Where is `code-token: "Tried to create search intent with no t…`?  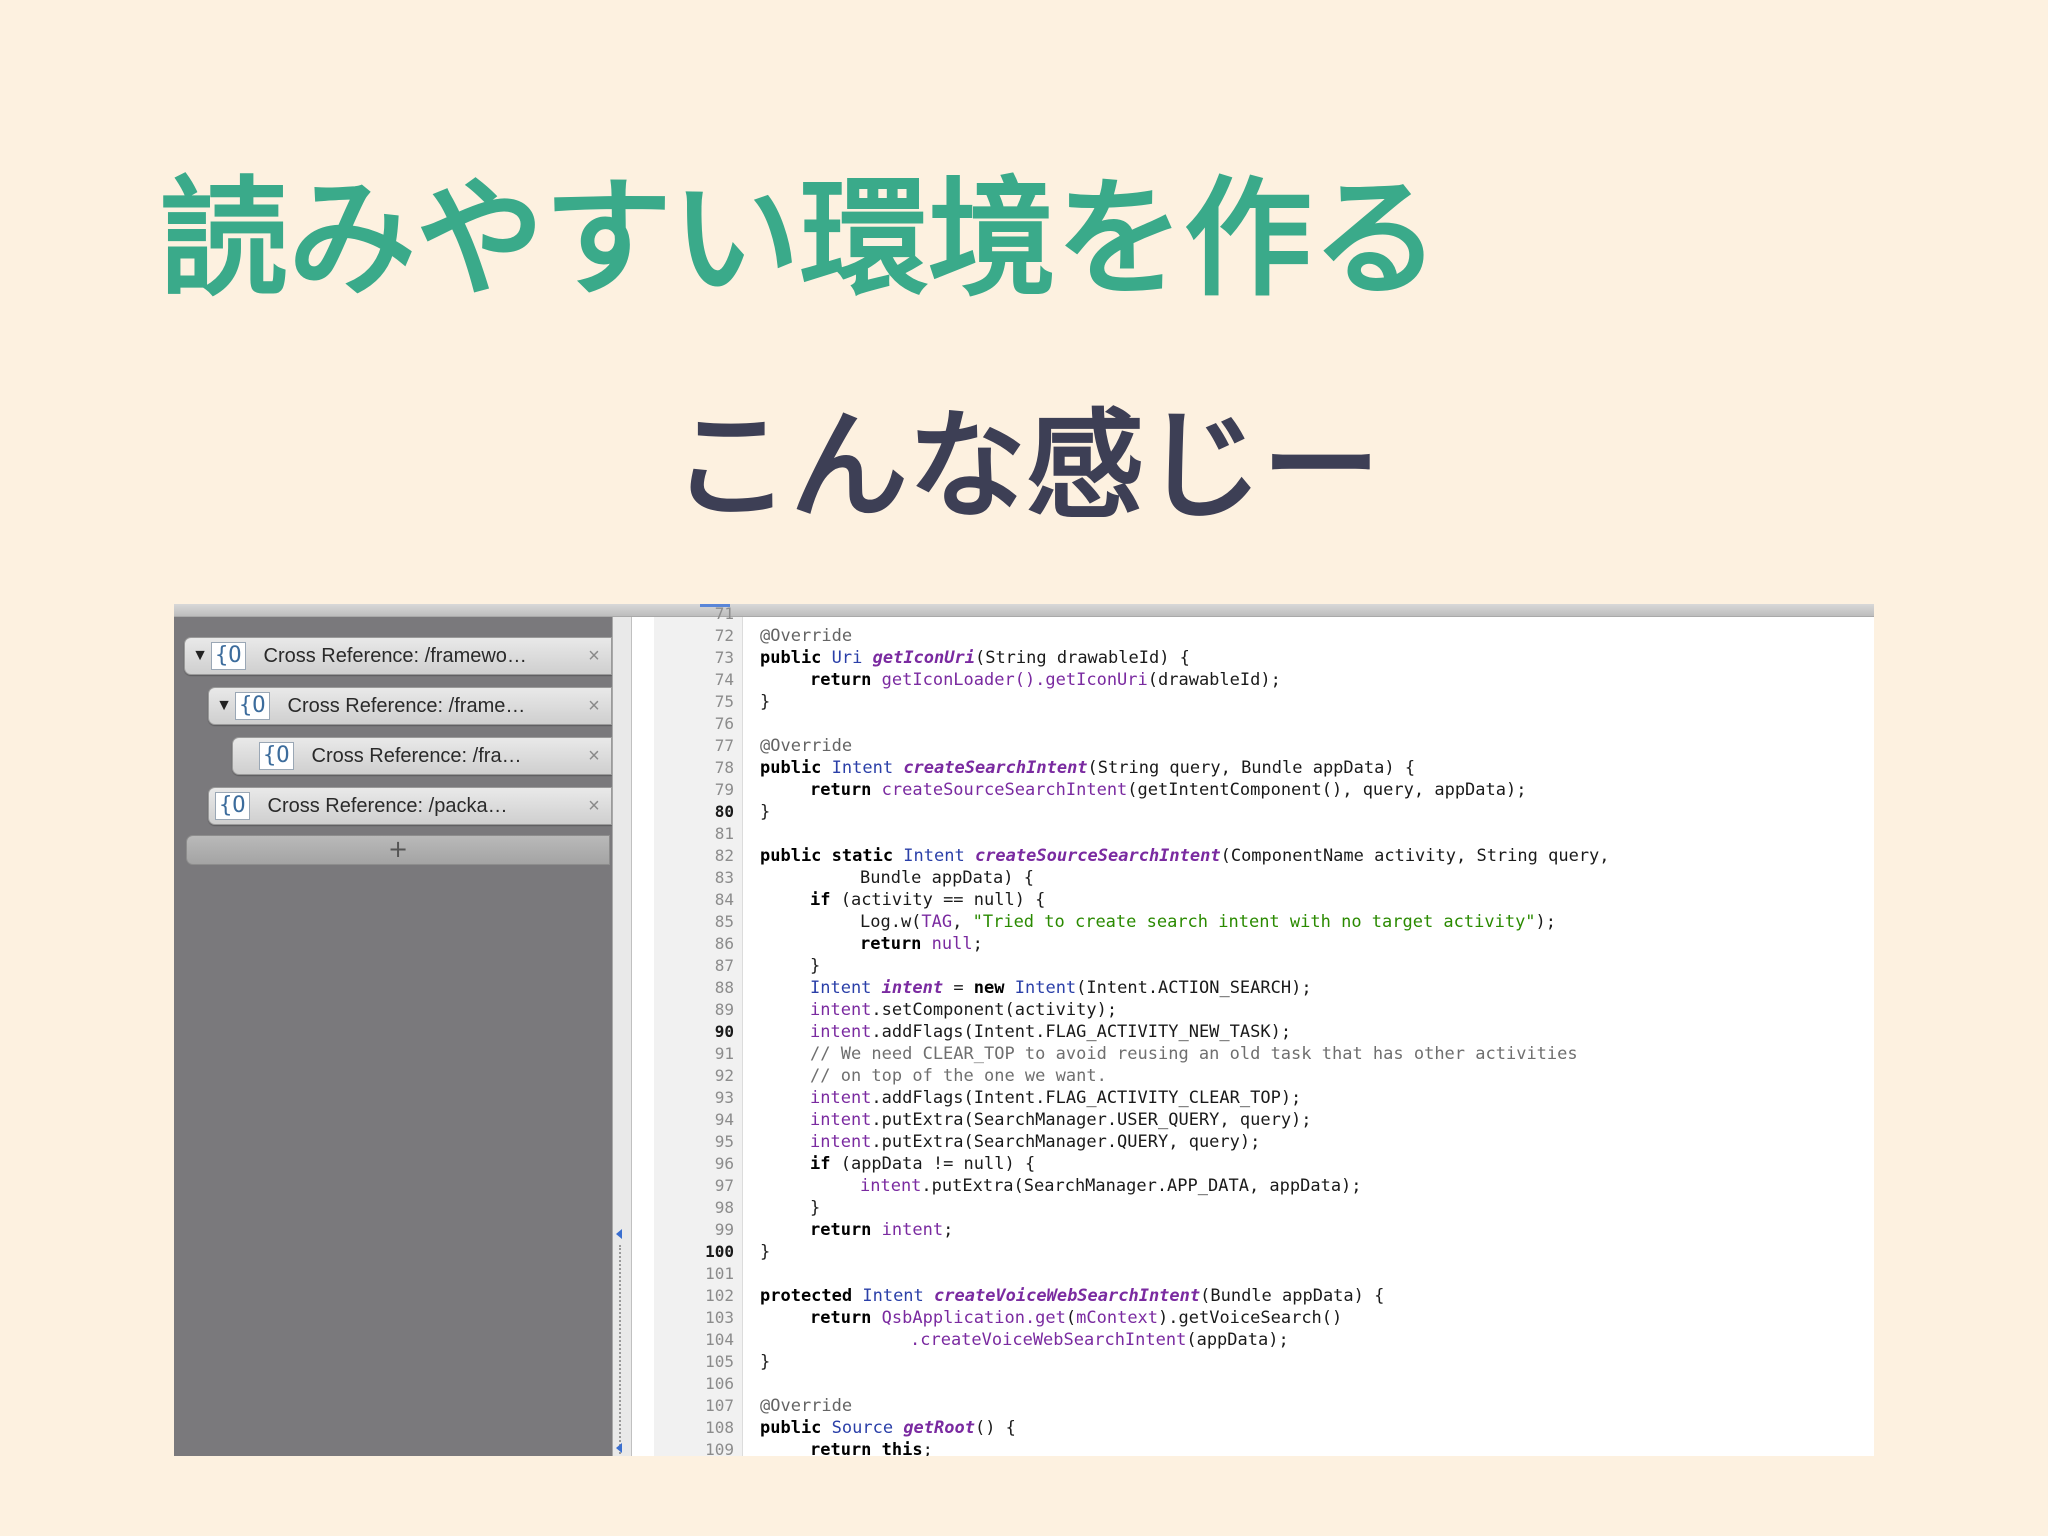
code-token: "Tried to create search intent with no t… is located at coordinates (1254, 922).